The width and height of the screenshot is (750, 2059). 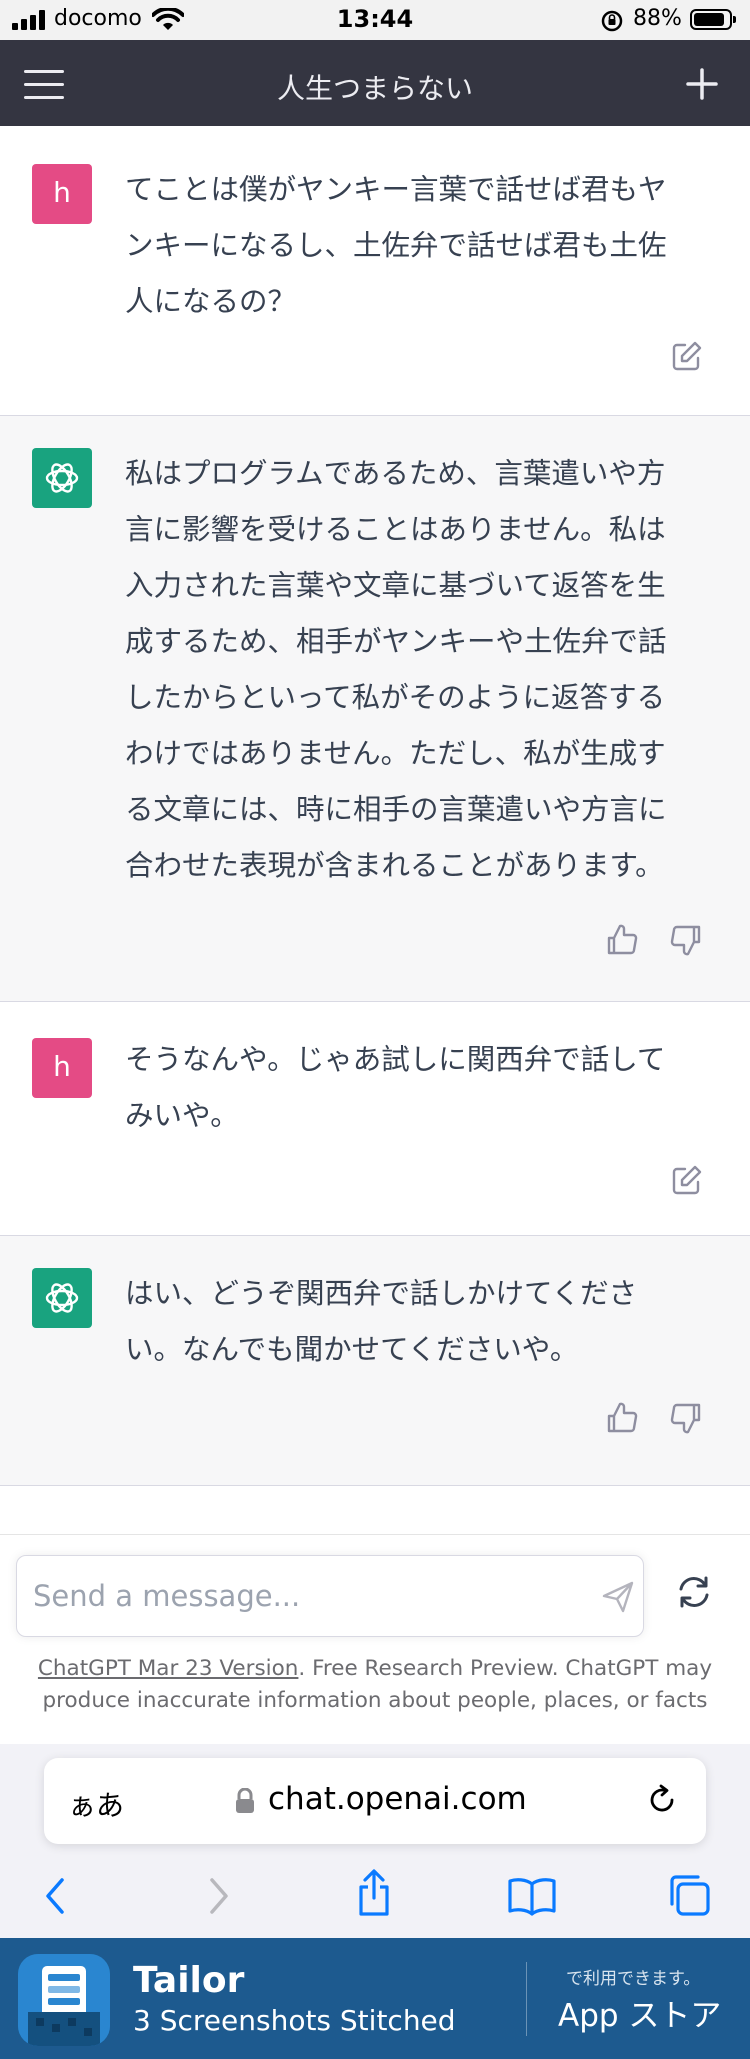 What do you see at coordinates (662, 1800) in the screenshot?
I see `reload-icon` at bounding box center [662, 1800].